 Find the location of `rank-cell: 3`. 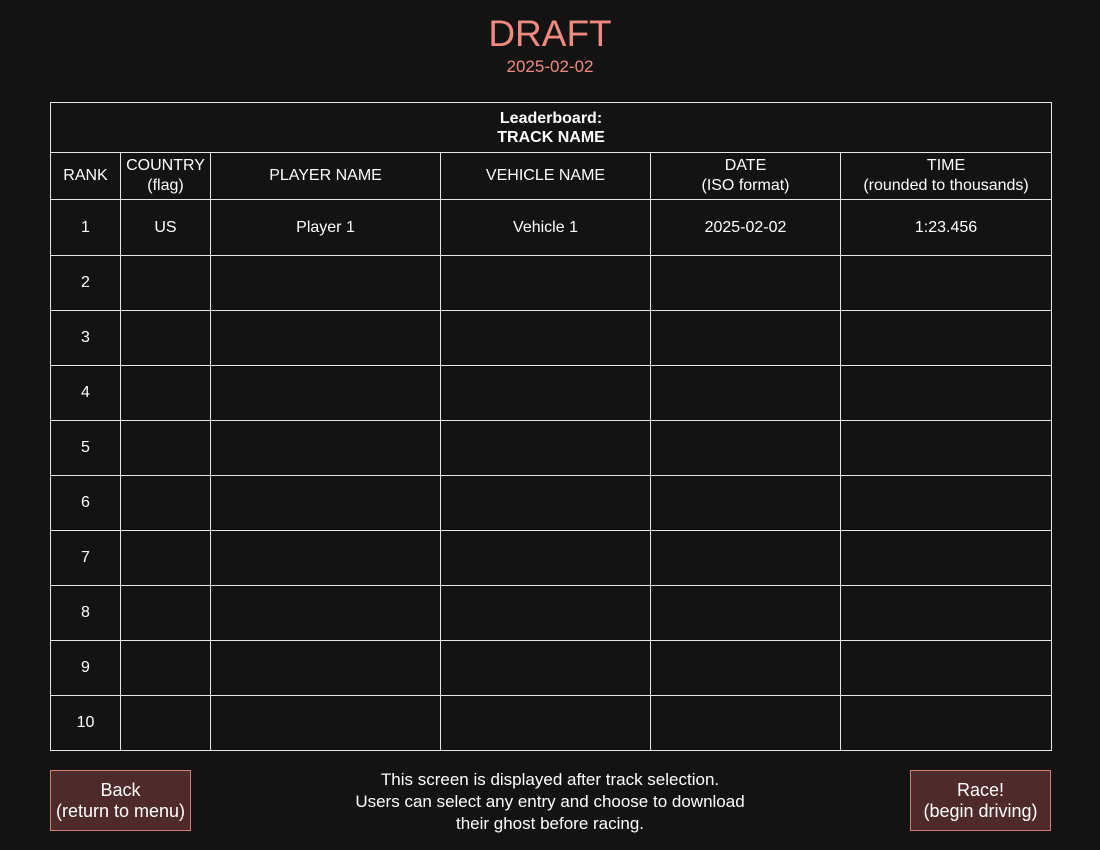

rank-cell: 3 is located at coordinates (85, 338).